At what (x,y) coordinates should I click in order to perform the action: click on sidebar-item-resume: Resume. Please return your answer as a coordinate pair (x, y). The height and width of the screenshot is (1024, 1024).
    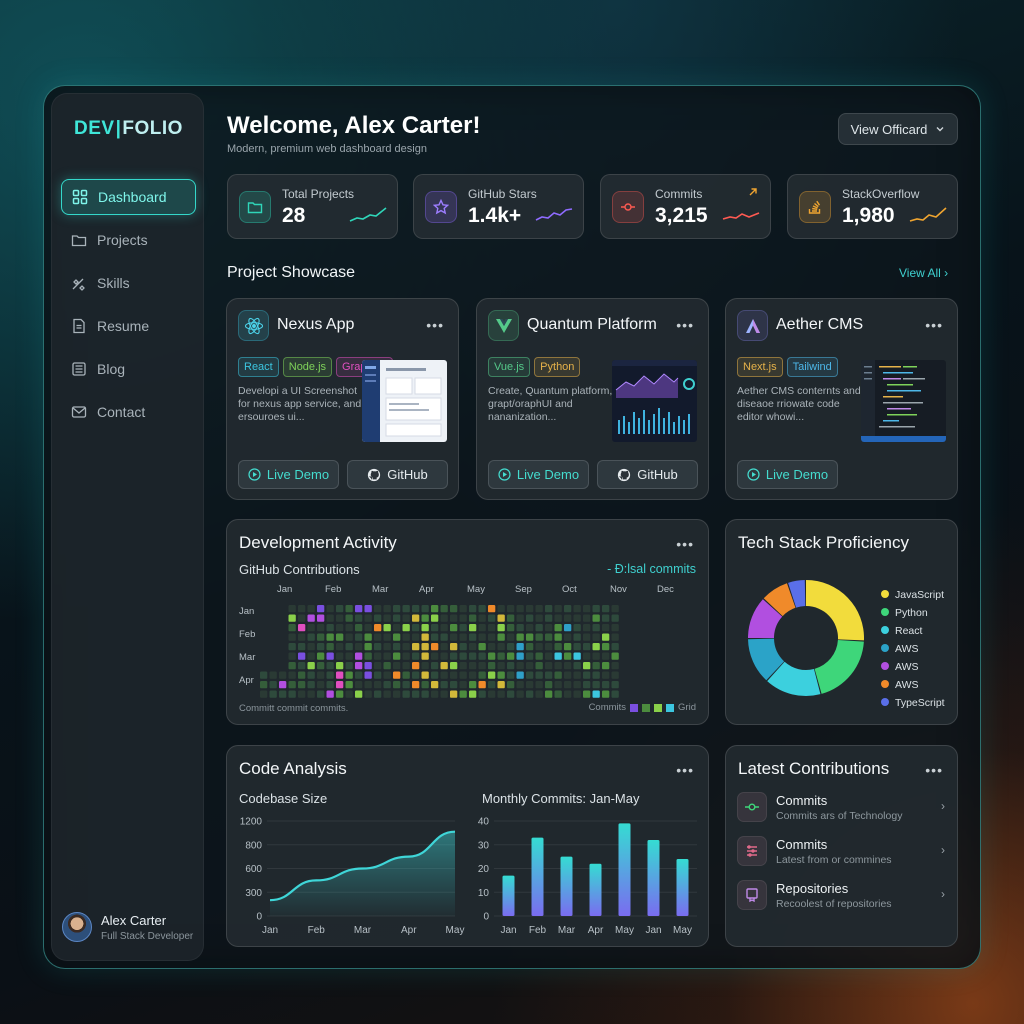
    Looking at the image, I should click on (128, 326).